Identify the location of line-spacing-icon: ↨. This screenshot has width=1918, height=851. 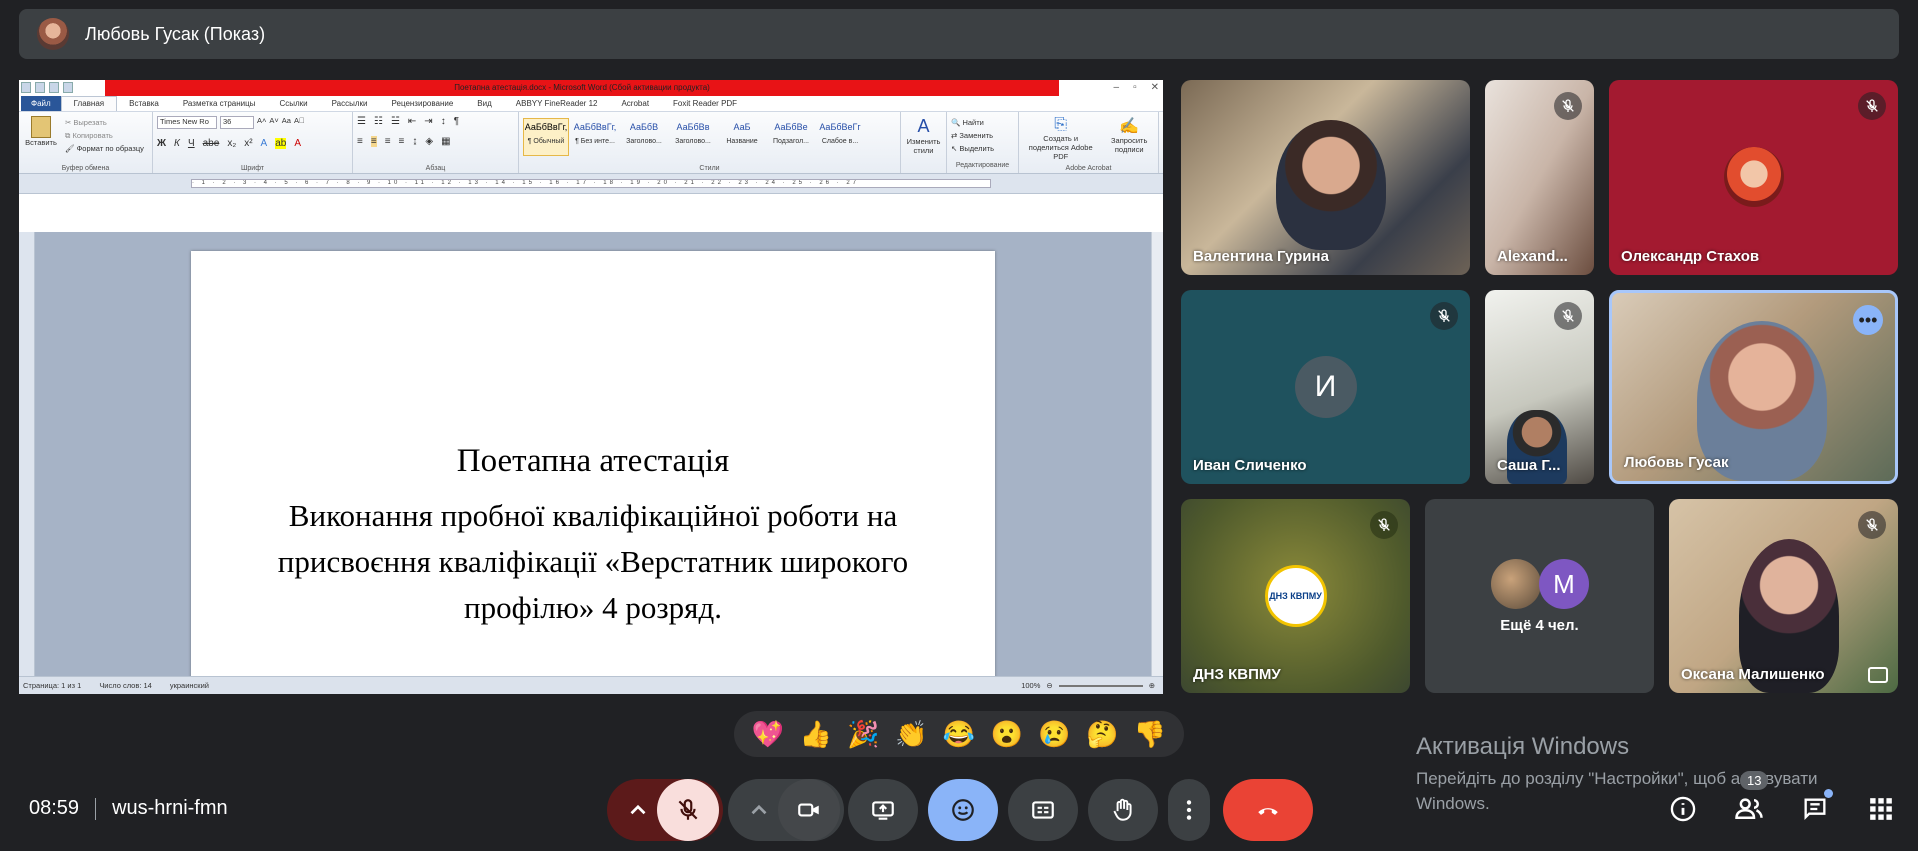
(414, 141).